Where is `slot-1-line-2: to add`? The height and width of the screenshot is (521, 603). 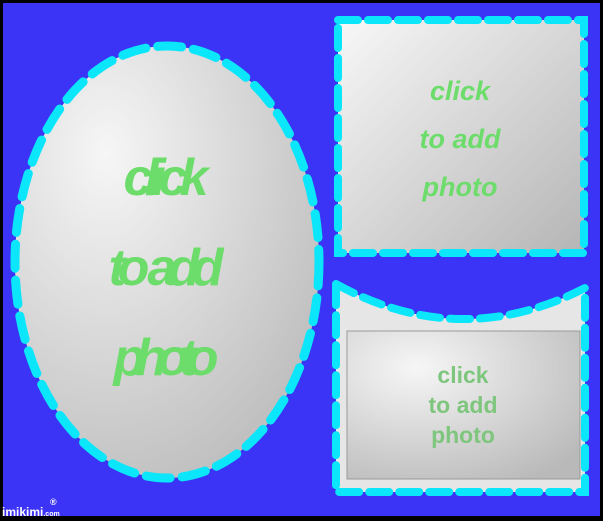 slot-1-line-2: to add is located at coordinates (167, 268).